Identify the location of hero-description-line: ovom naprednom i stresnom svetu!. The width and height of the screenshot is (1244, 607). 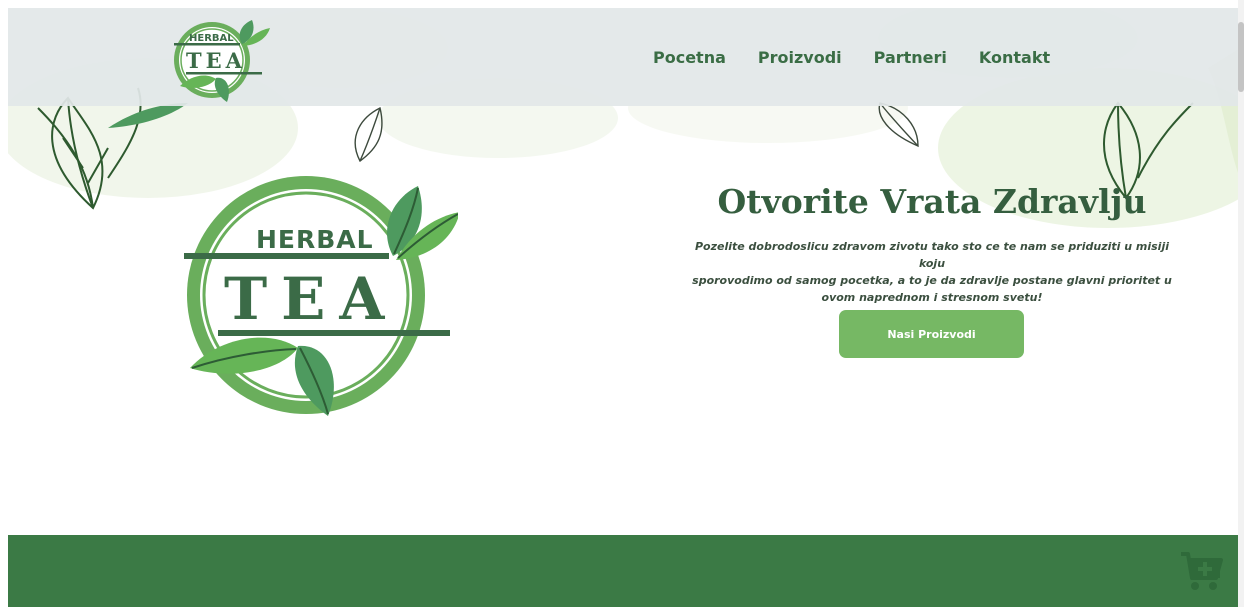
(932, 297).